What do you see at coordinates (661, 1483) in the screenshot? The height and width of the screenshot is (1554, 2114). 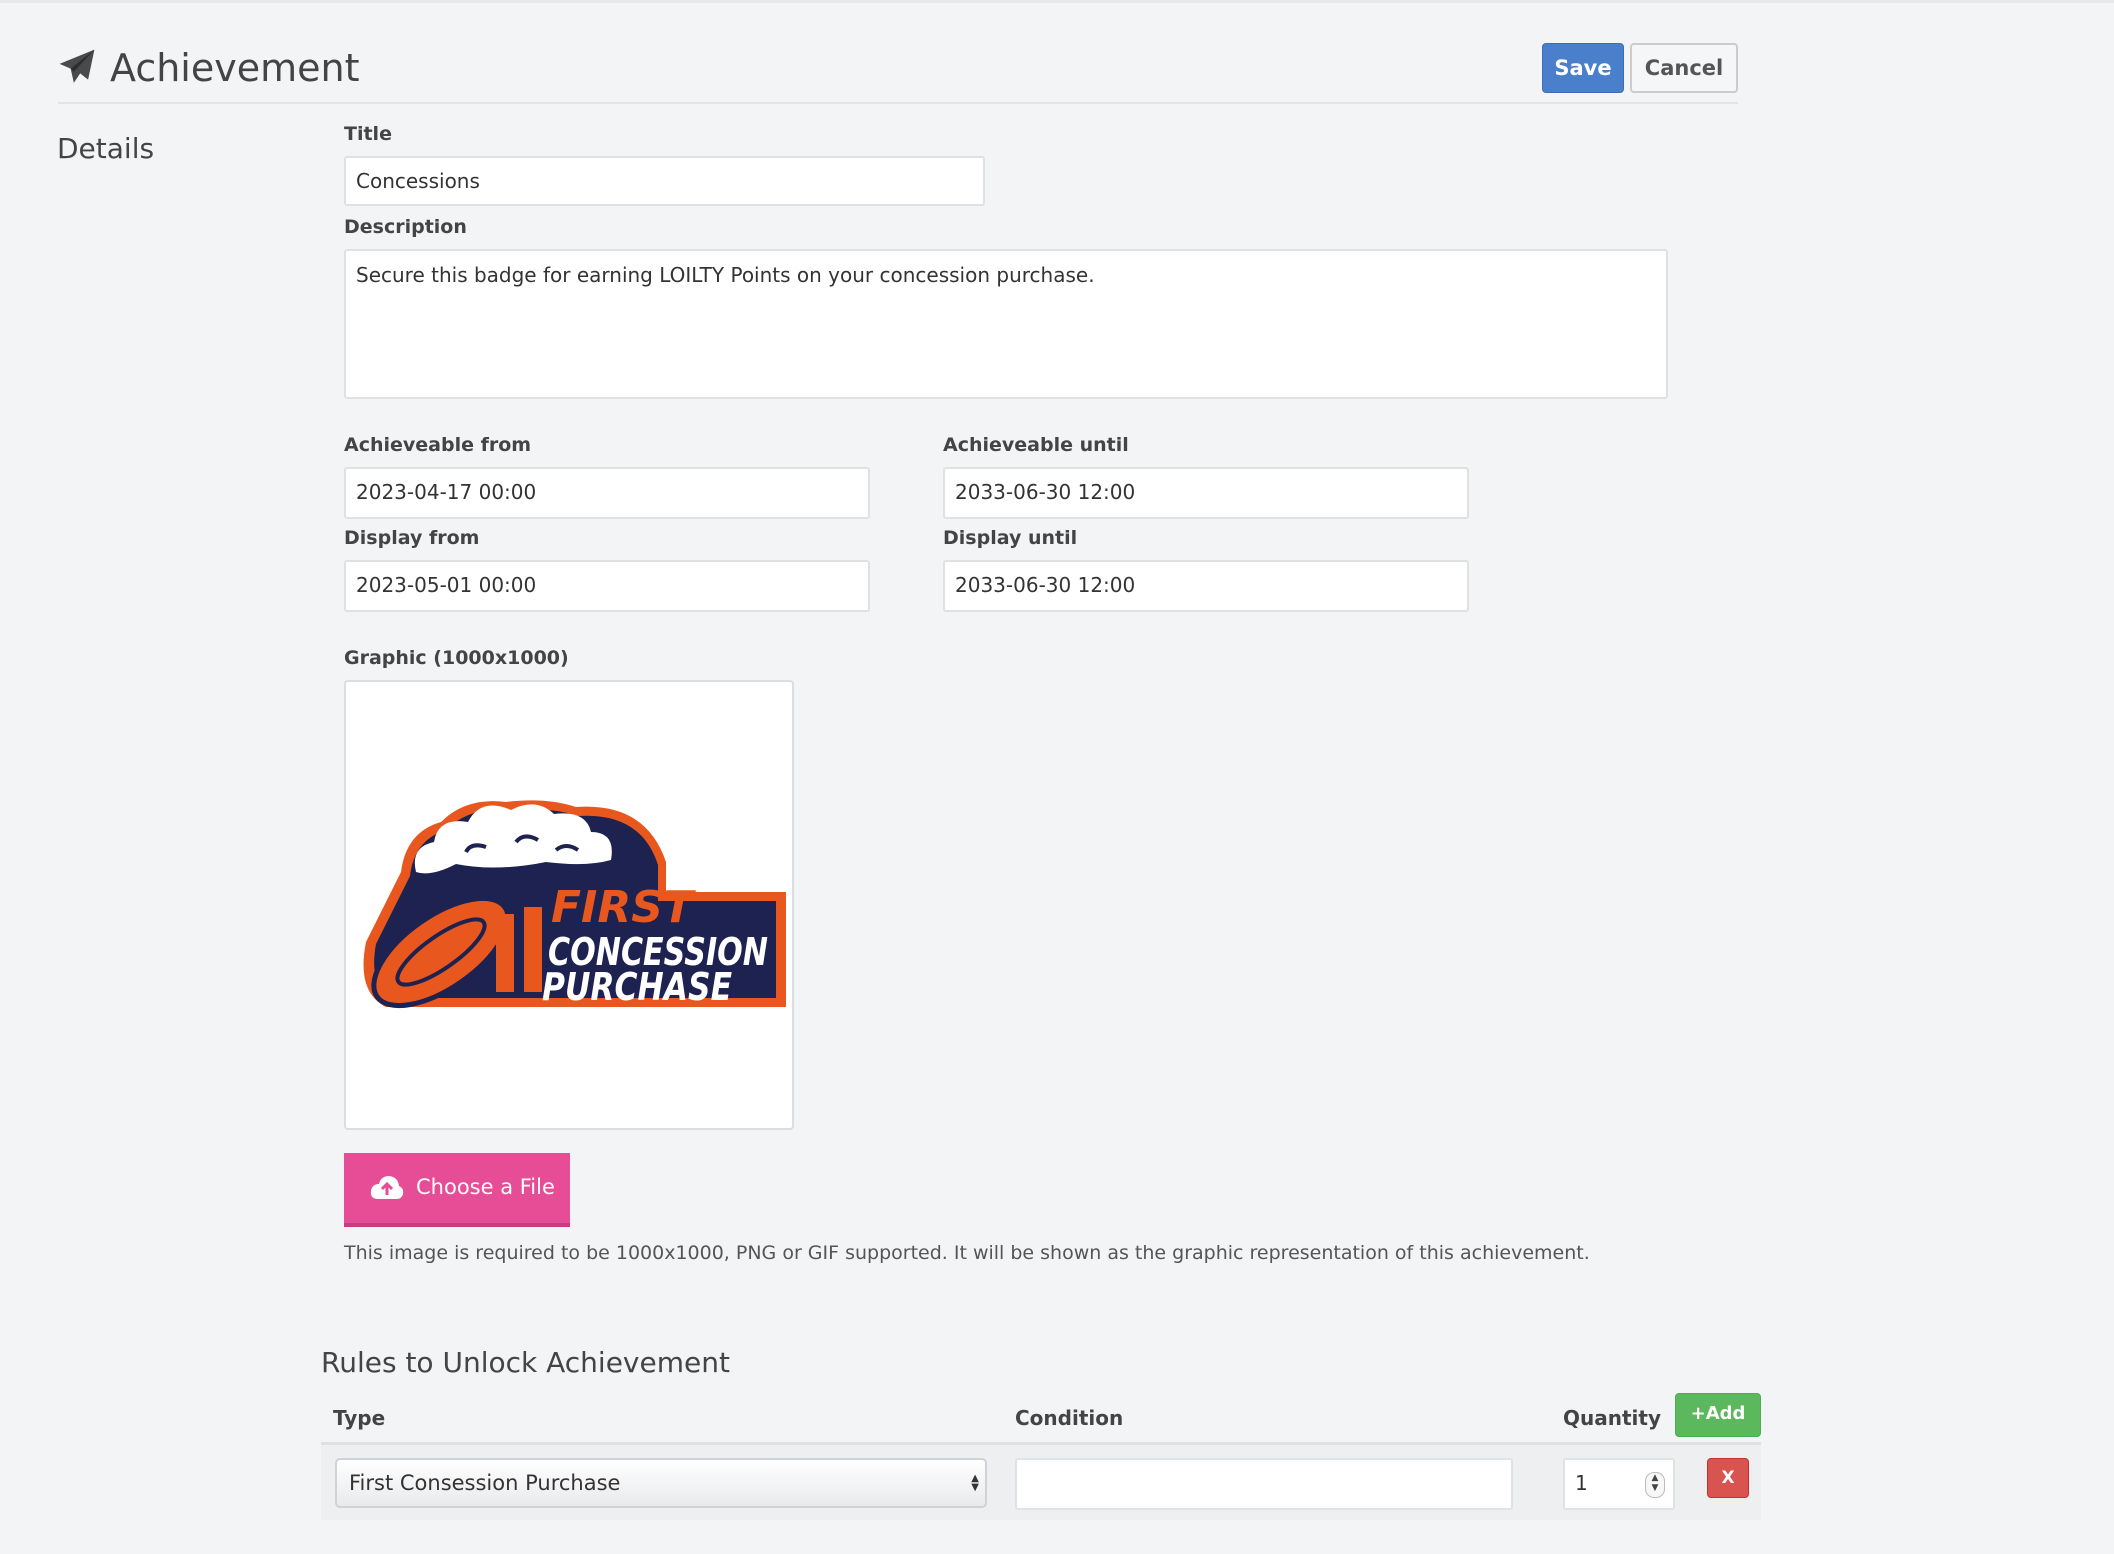 I see `rule-type-select: First Consession Purchase ▲ ▼` at bounding box center [661, 1483].